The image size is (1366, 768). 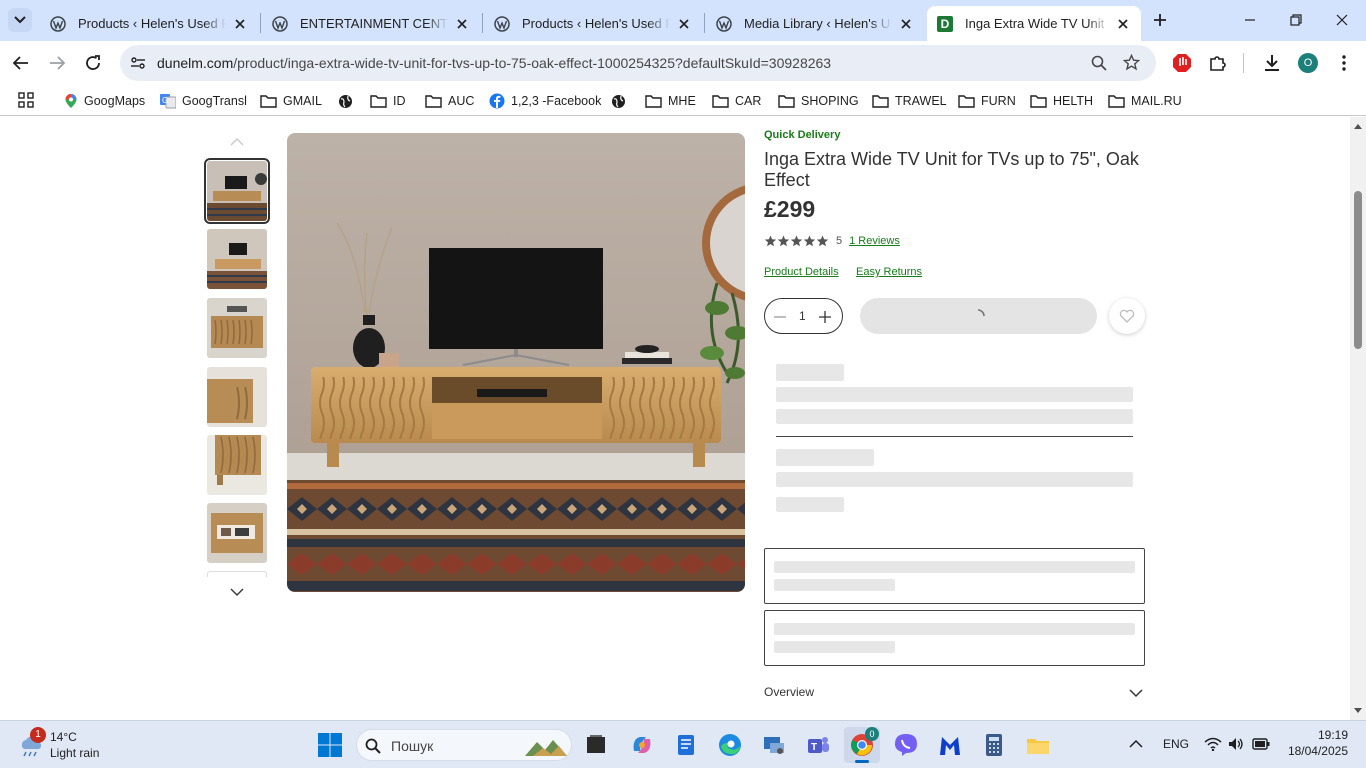 What do you see at coordinates (20, 20) in the screenshot?
I see `tab-search-button` at bounding box center [20, 20].